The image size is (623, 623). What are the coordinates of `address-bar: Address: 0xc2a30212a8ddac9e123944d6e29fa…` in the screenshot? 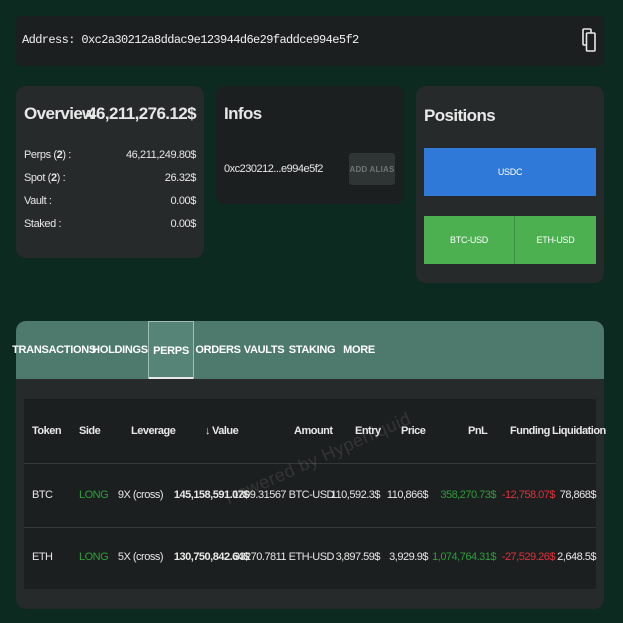 It's located at (310, 41).